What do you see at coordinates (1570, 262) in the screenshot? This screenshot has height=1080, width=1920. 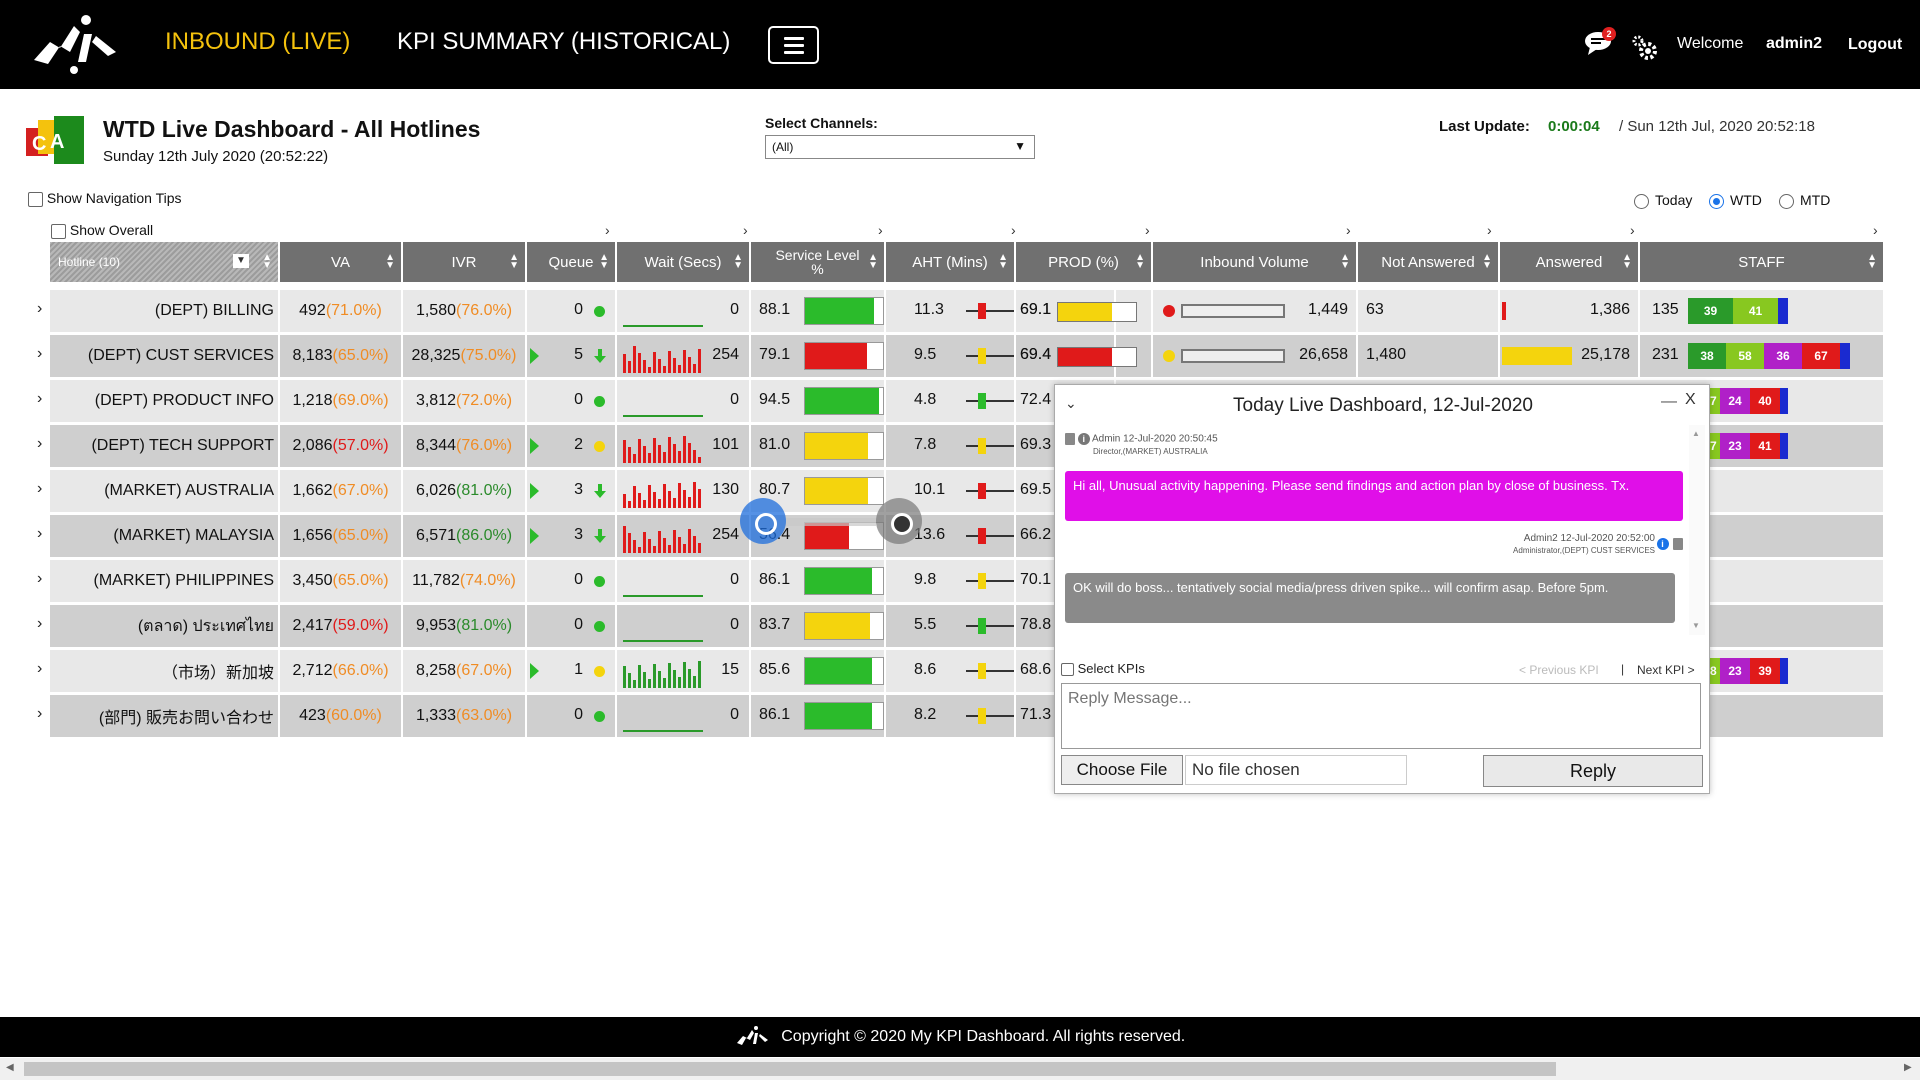 I see `col-header-answered: Answered ▲ ▼` at bounding box center [1570, 262].